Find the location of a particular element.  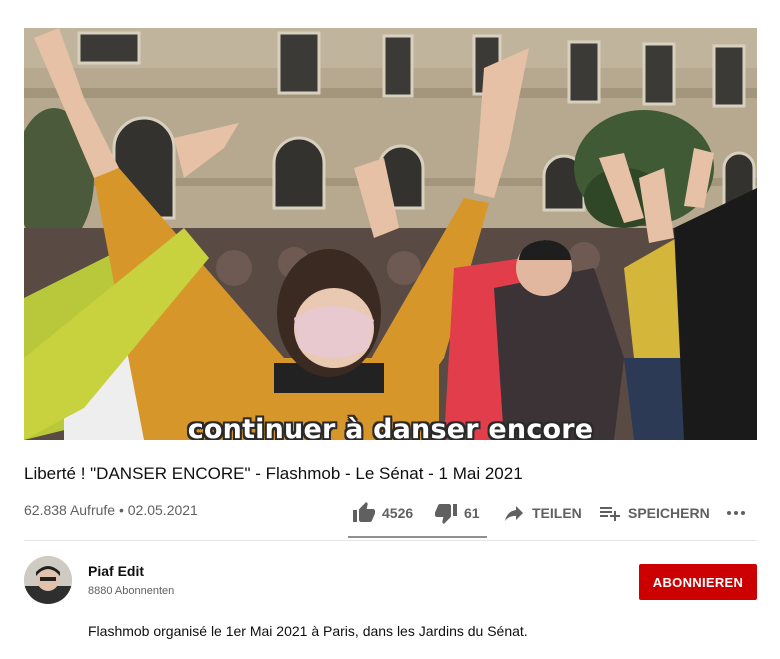

more-actions-button is located at coordinates (736, 513).